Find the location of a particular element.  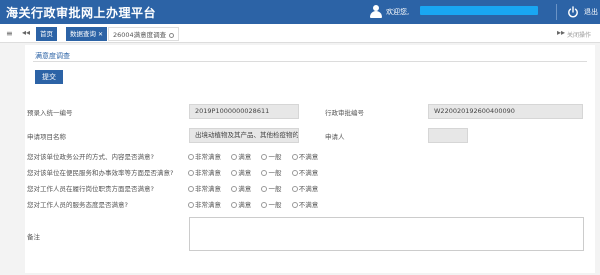

close-operations-link: 关闭操作 is located at coordinates (579, 34).